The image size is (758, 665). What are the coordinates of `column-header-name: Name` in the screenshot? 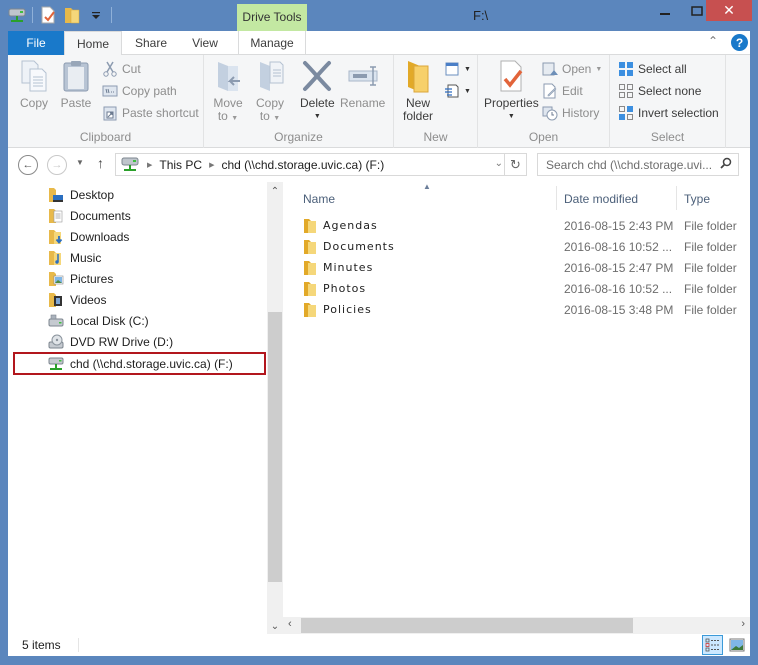 It's located at (319, 199).